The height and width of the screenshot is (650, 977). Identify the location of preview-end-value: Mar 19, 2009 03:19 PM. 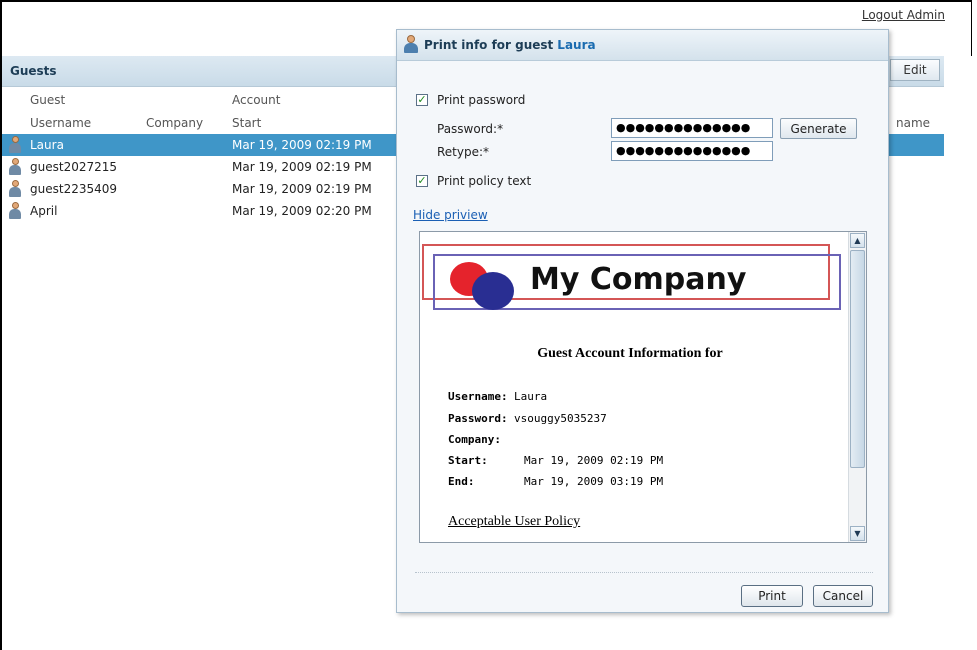
(594, 481).